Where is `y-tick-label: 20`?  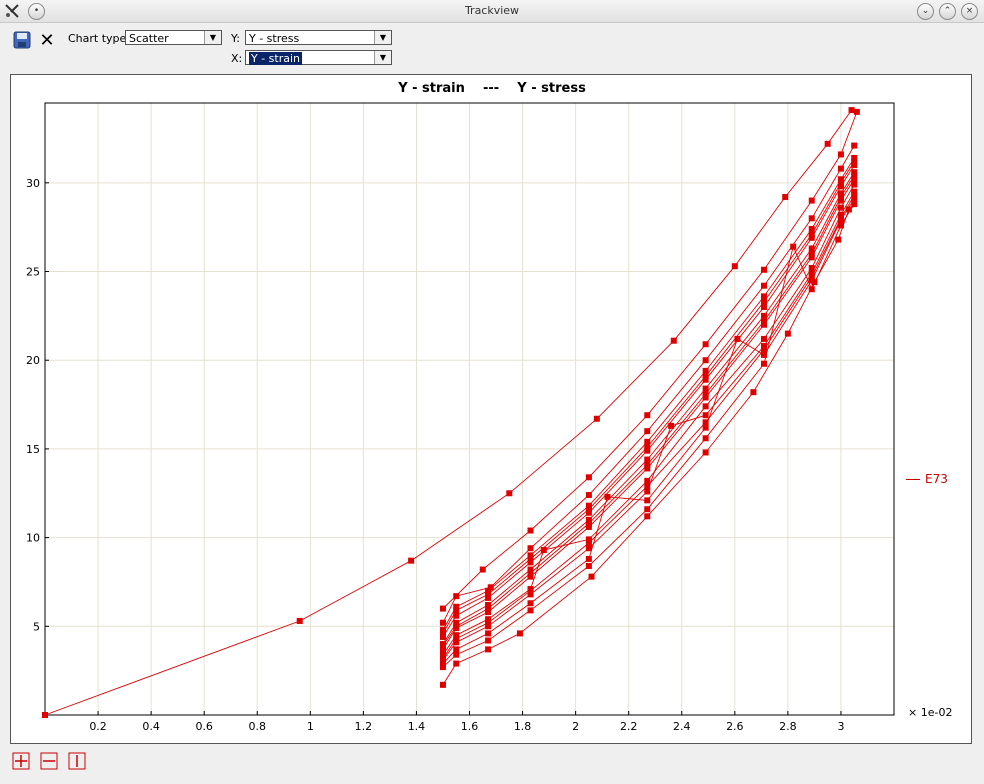
y-tick-label: 20 is located at coordinates (33, 360).